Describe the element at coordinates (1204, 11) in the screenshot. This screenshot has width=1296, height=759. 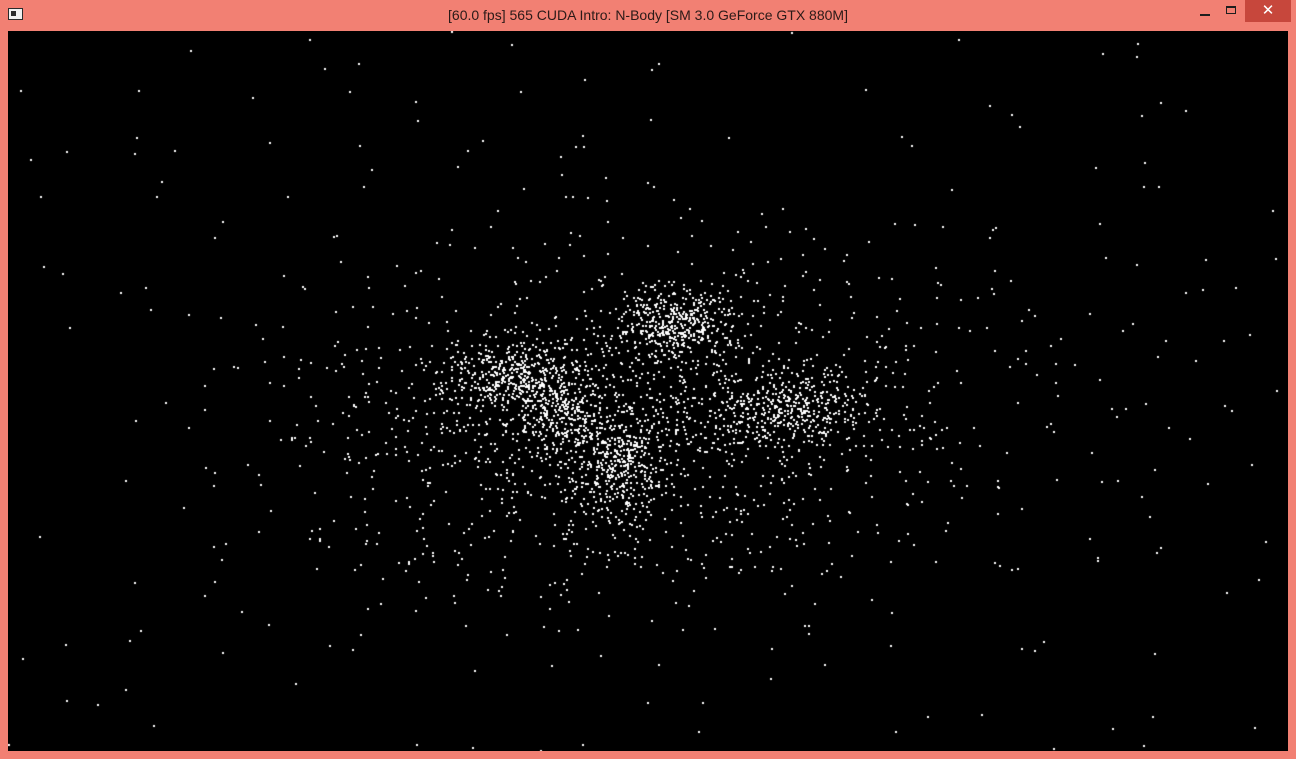
I see `minimize-button` at that location.